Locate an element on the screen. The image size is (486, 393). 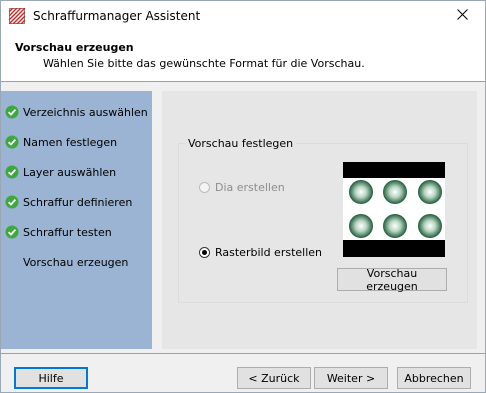
hatch-preview-image is located at coordinates (394, 209).